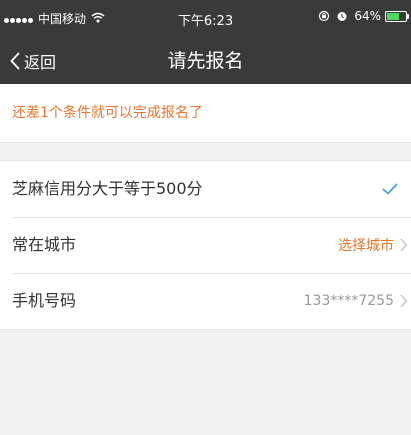 Image resolution: width=411 pixels, height=435 pixels. I want to click on requirement-notice: 还差1个条件就可以完成报名了, so click(205, 113).